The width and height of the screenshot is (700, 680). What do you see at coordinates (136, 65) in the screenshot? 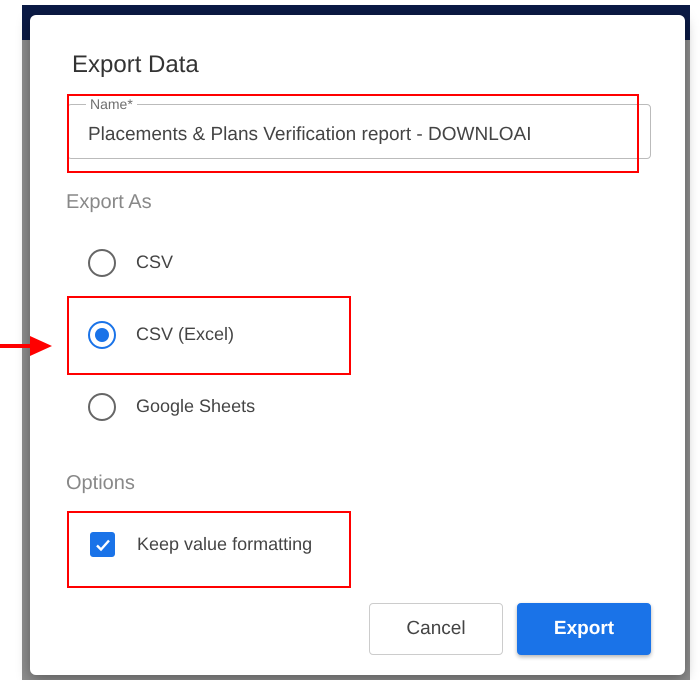
I see `dialog-title: Export Data` at bounding box center [136, 65].